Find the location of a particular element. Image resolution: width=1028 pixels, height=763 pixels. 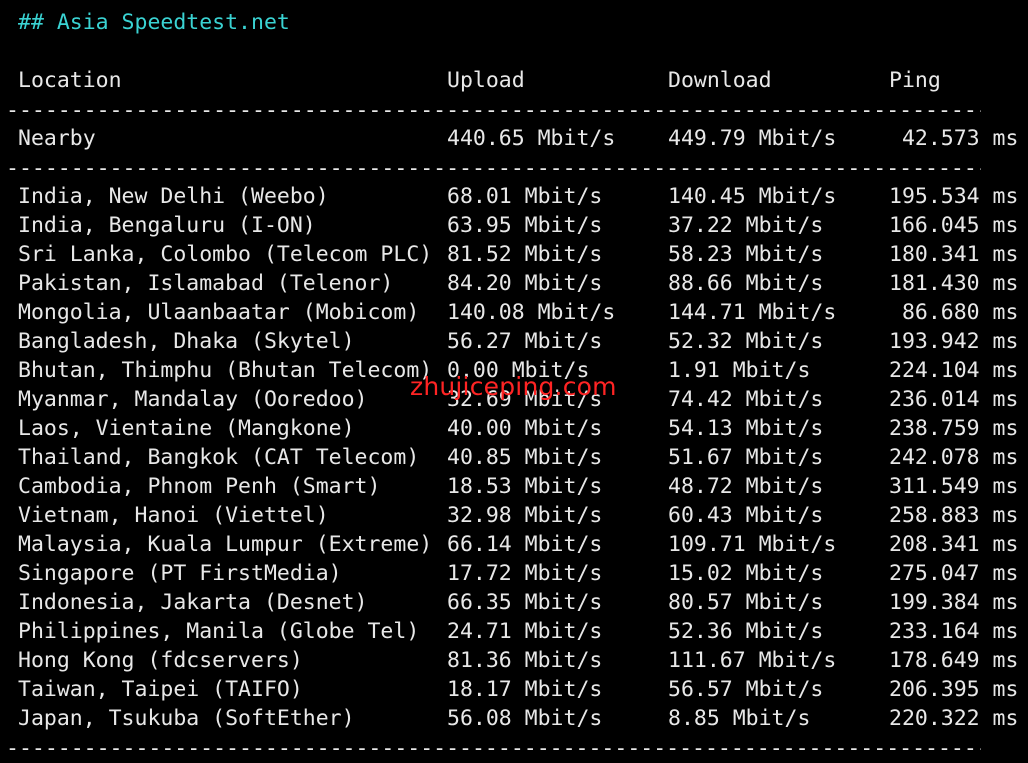

watermark-text: zhujiceping.com is located at coordinates (513, 386).